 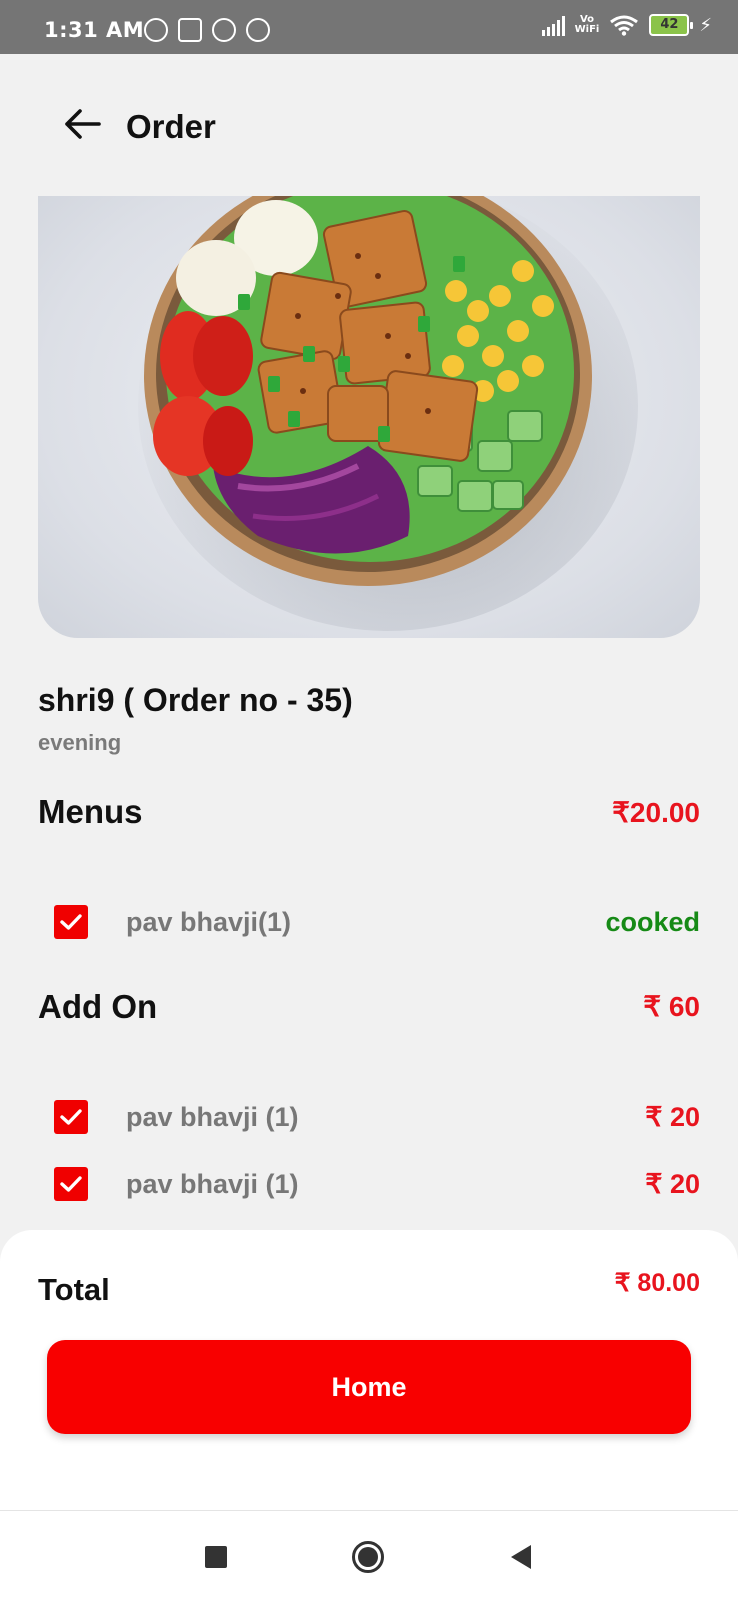 What do you see at coordinates (652, 922) in the screenshot?
I see `menu-item-status: cooked` at bounding box center [652, 922].